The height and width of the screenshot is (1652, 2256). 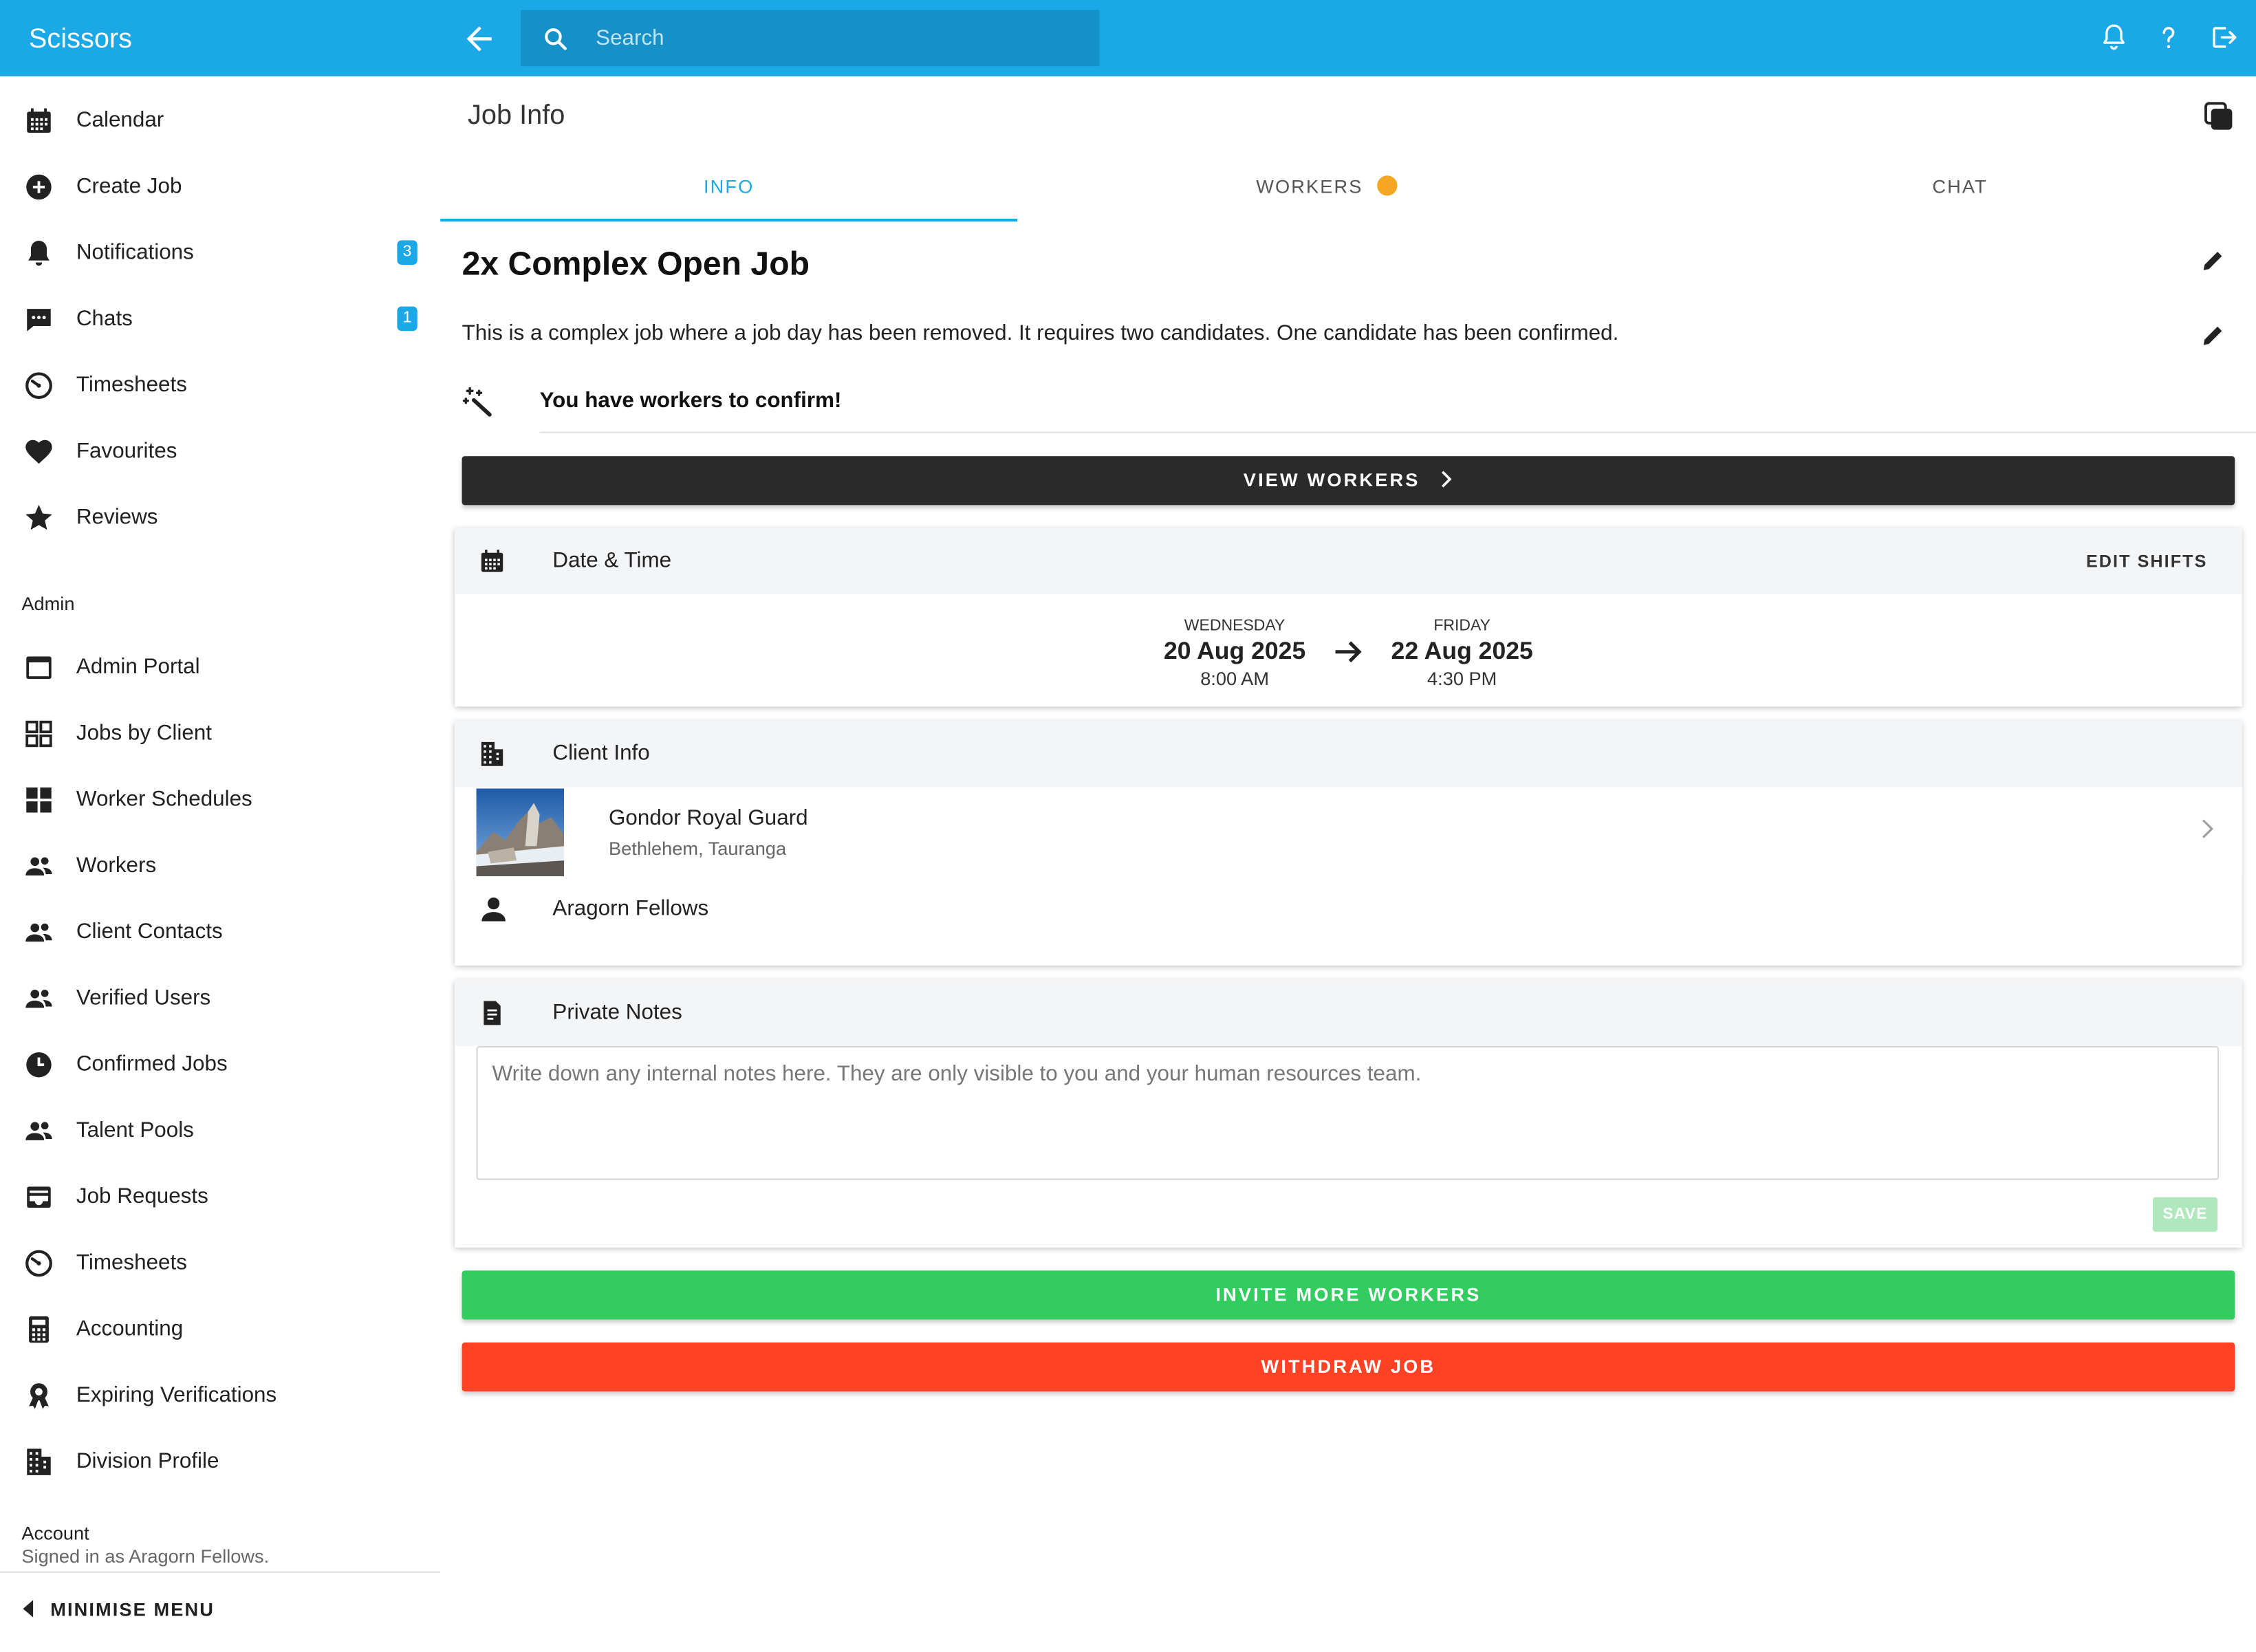 I want to click on search-bar, so click(x=810, y=38).